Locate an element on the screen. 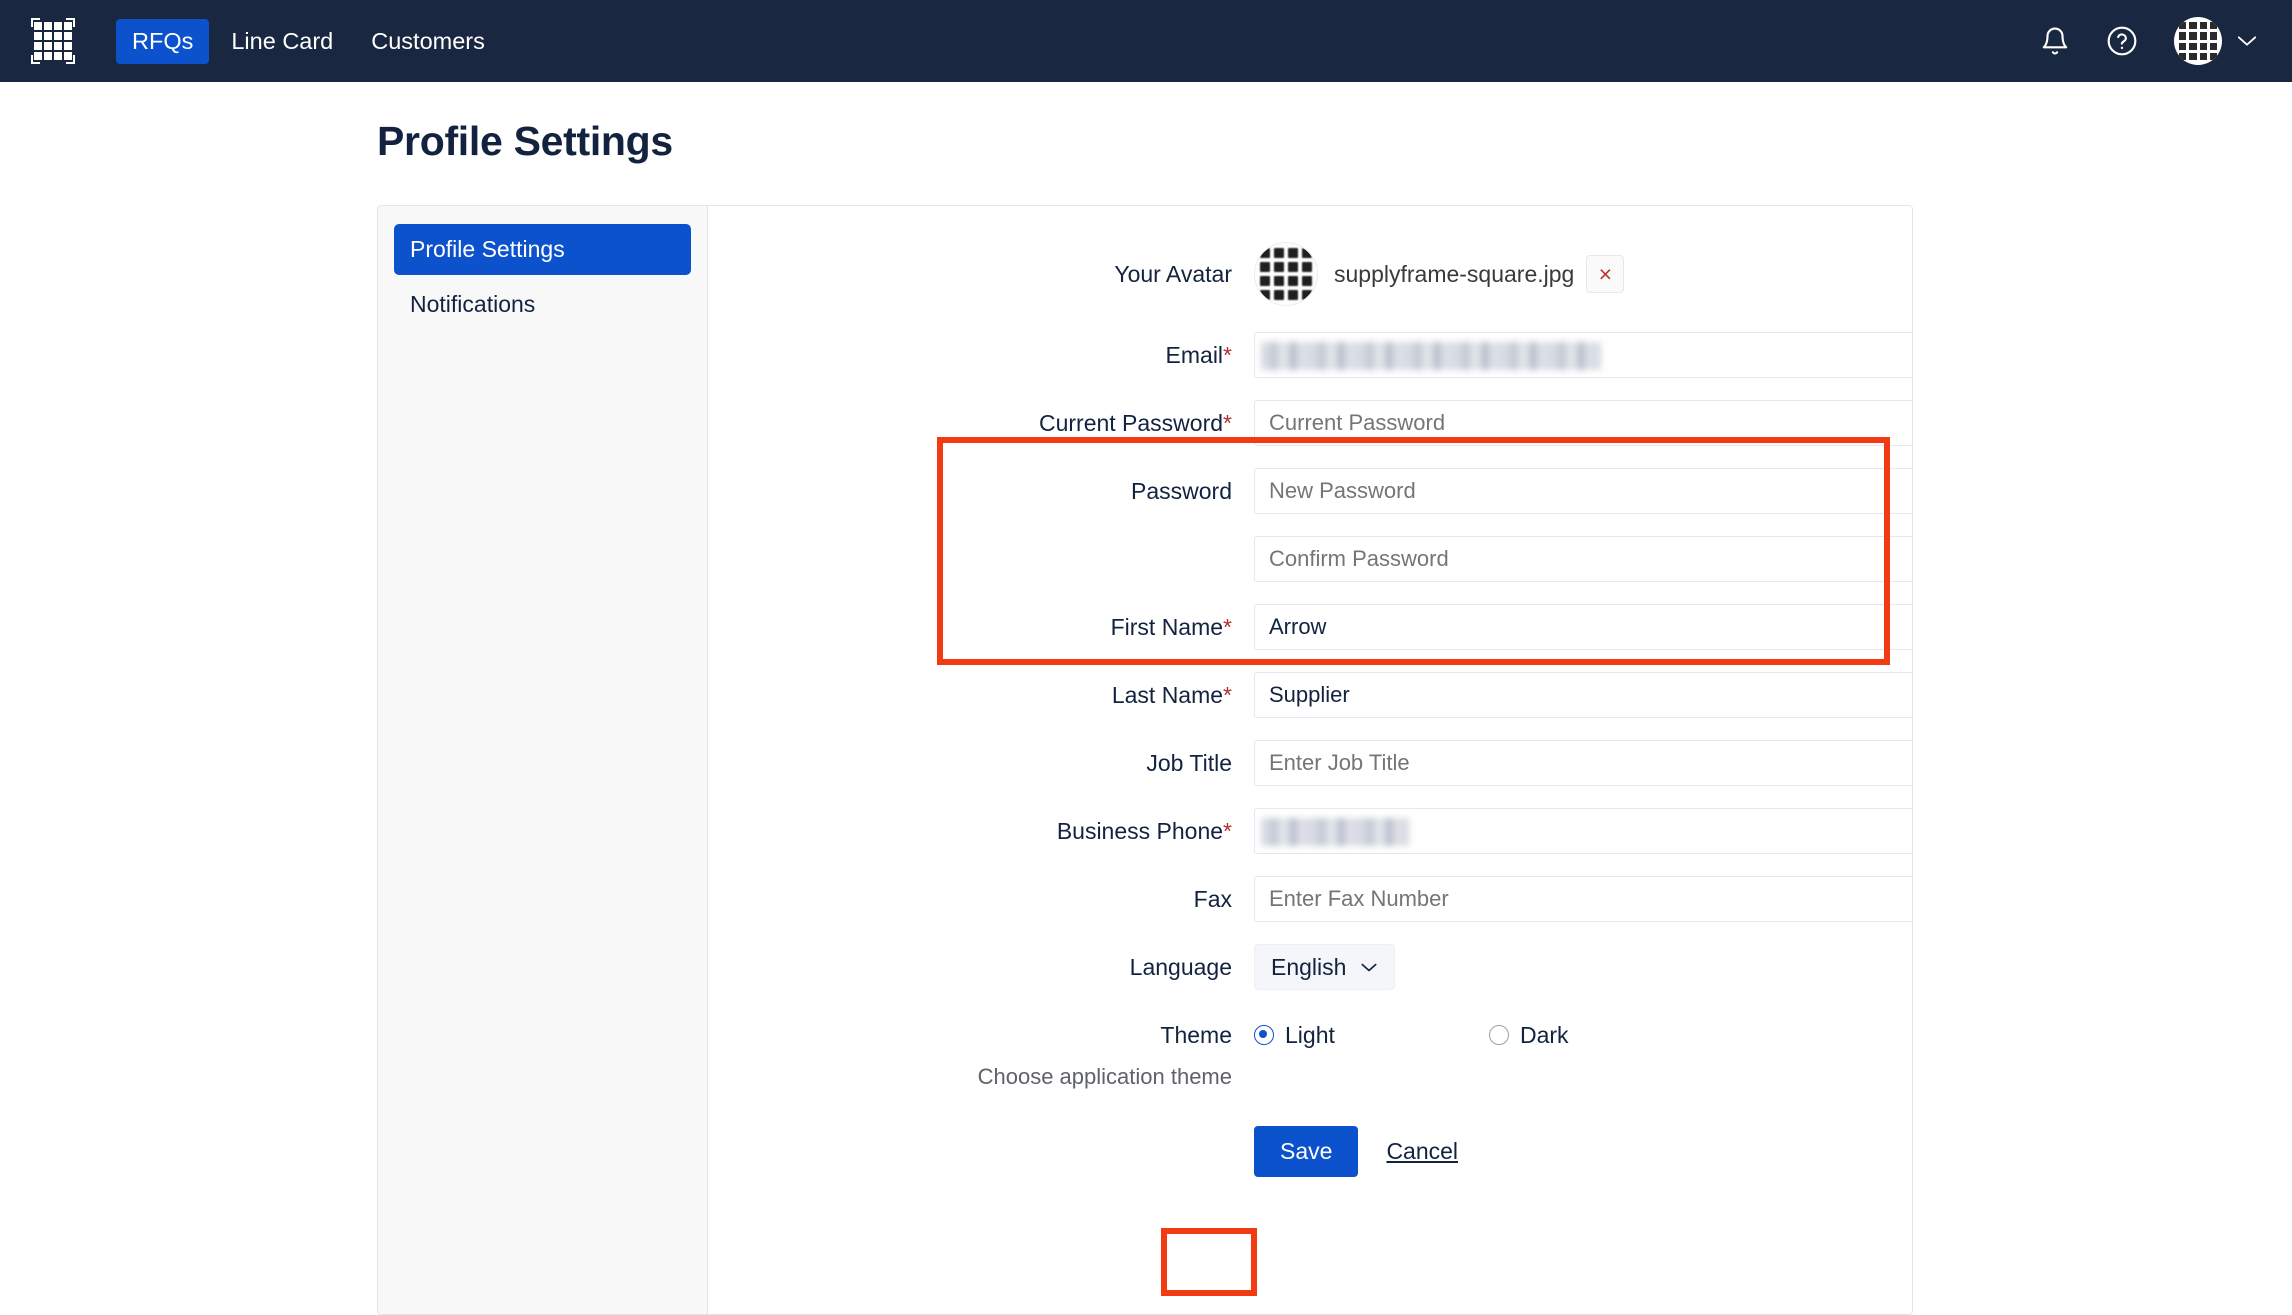 The image size is (2292, 1315). language-label: Language is located at coordinates (1180, 967).